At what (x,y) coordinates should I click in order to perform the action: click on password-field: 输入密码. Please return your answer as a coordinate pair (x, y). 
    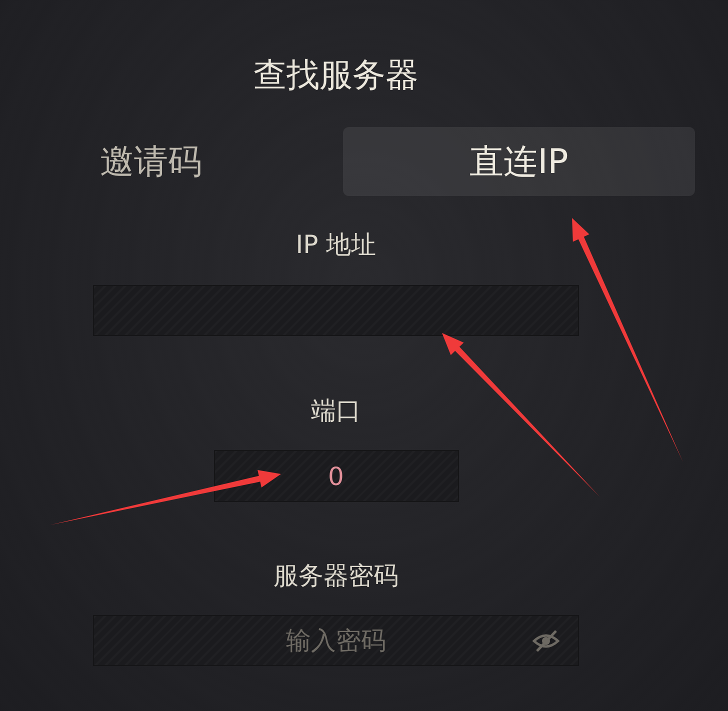
    Looking at the image, I should click on (336, 640).